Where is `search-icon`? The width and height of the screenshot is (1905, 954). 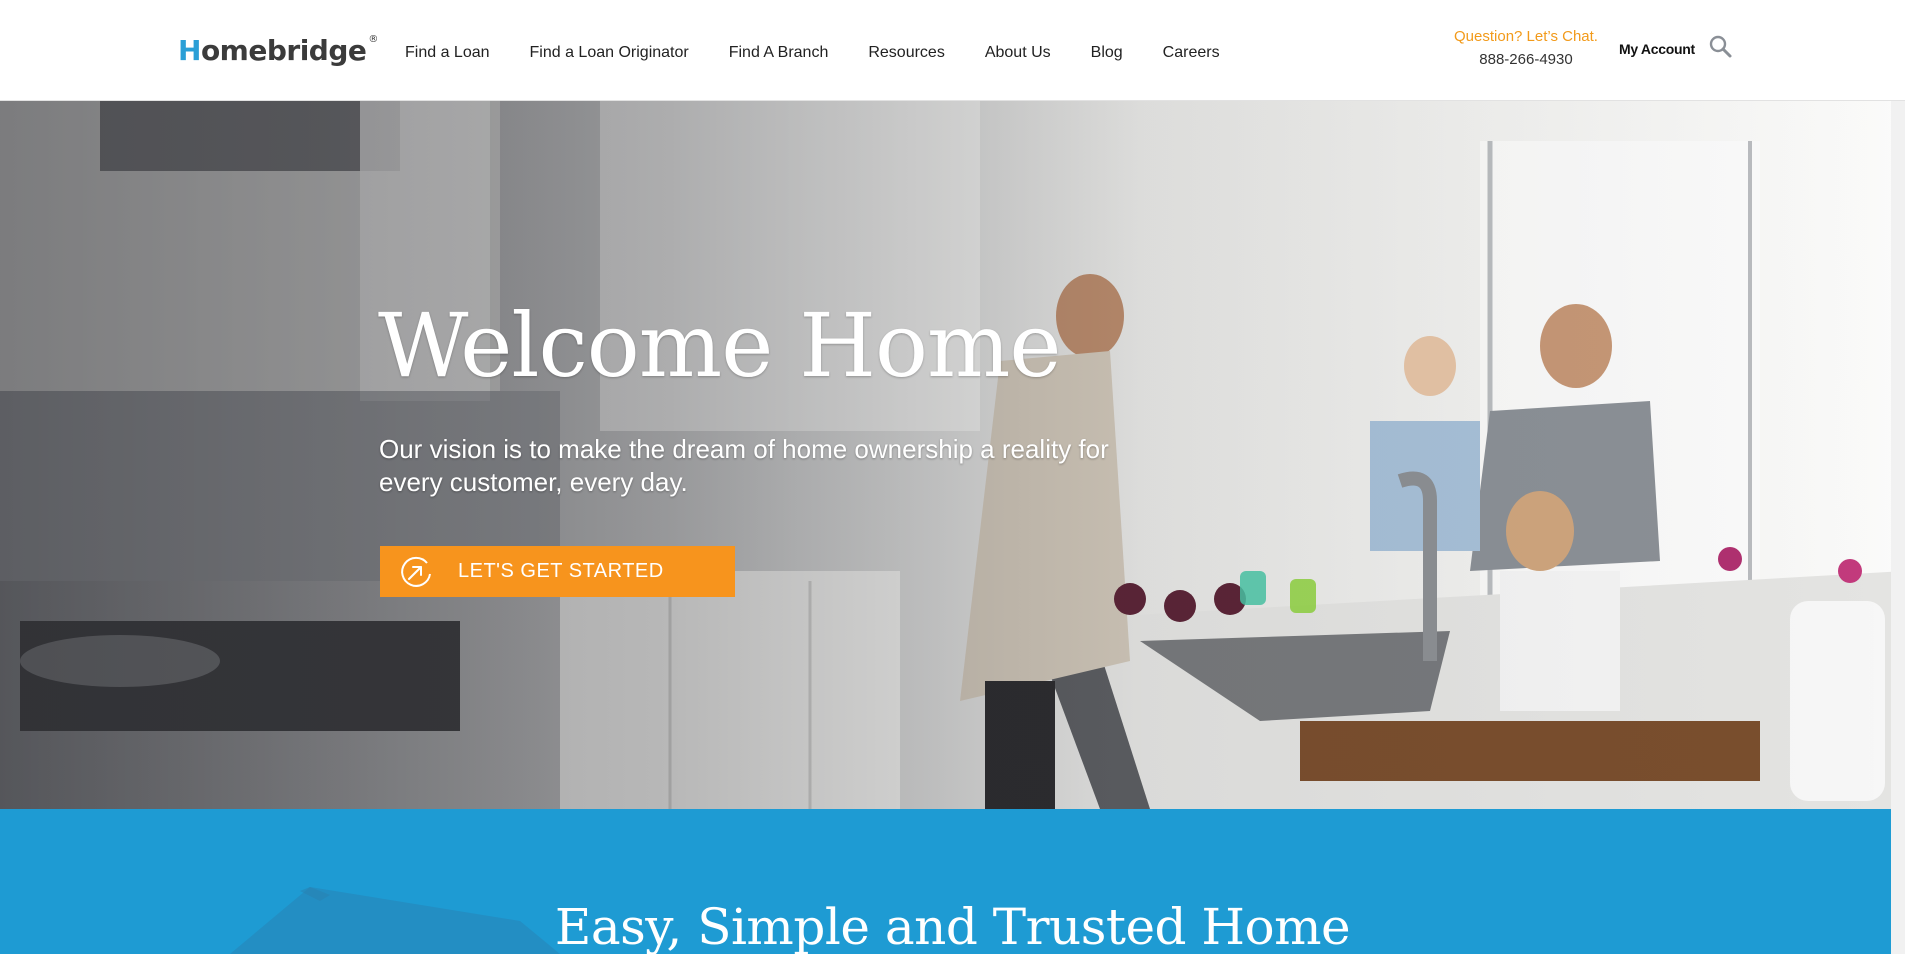 search-icon is located at coordinates (1720, 46).